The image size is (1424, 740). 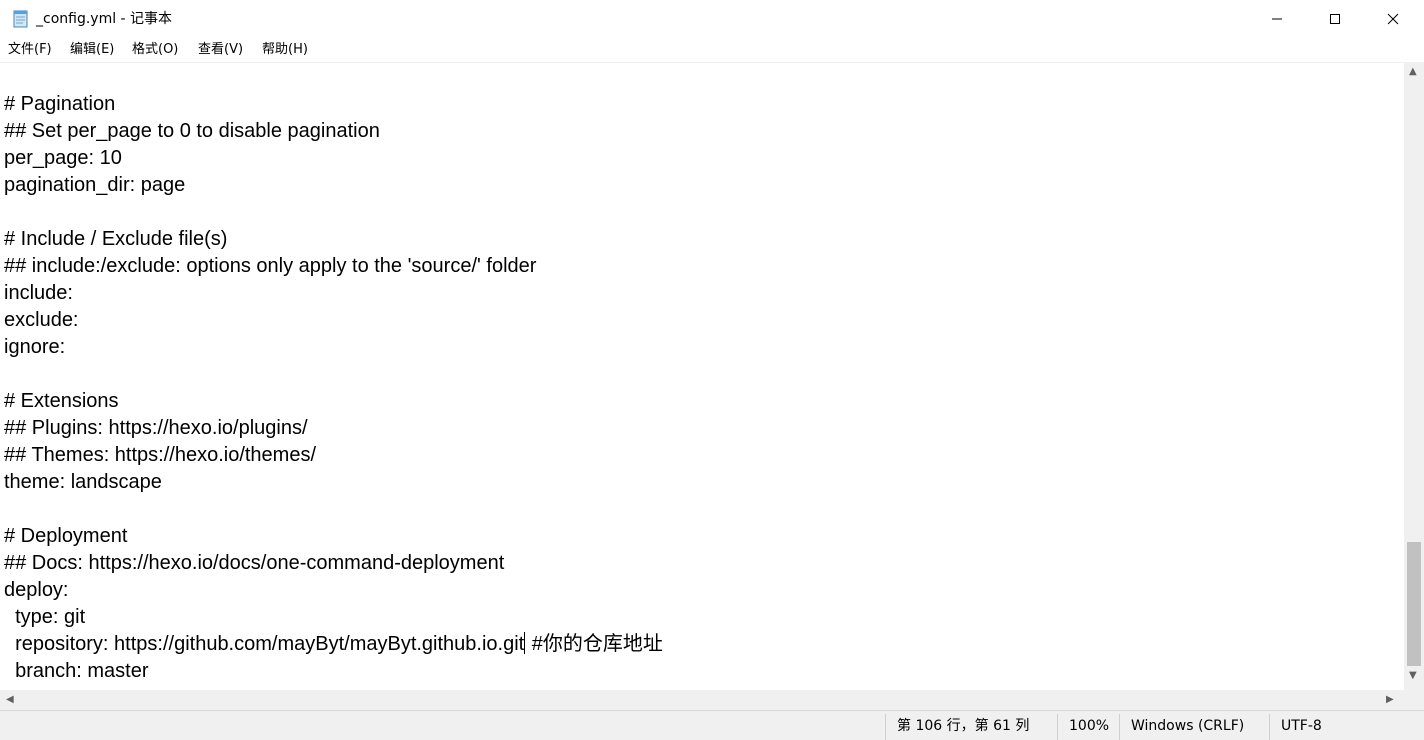 I want to click on menu-view: 查看(V), so click(x=220, y=50).